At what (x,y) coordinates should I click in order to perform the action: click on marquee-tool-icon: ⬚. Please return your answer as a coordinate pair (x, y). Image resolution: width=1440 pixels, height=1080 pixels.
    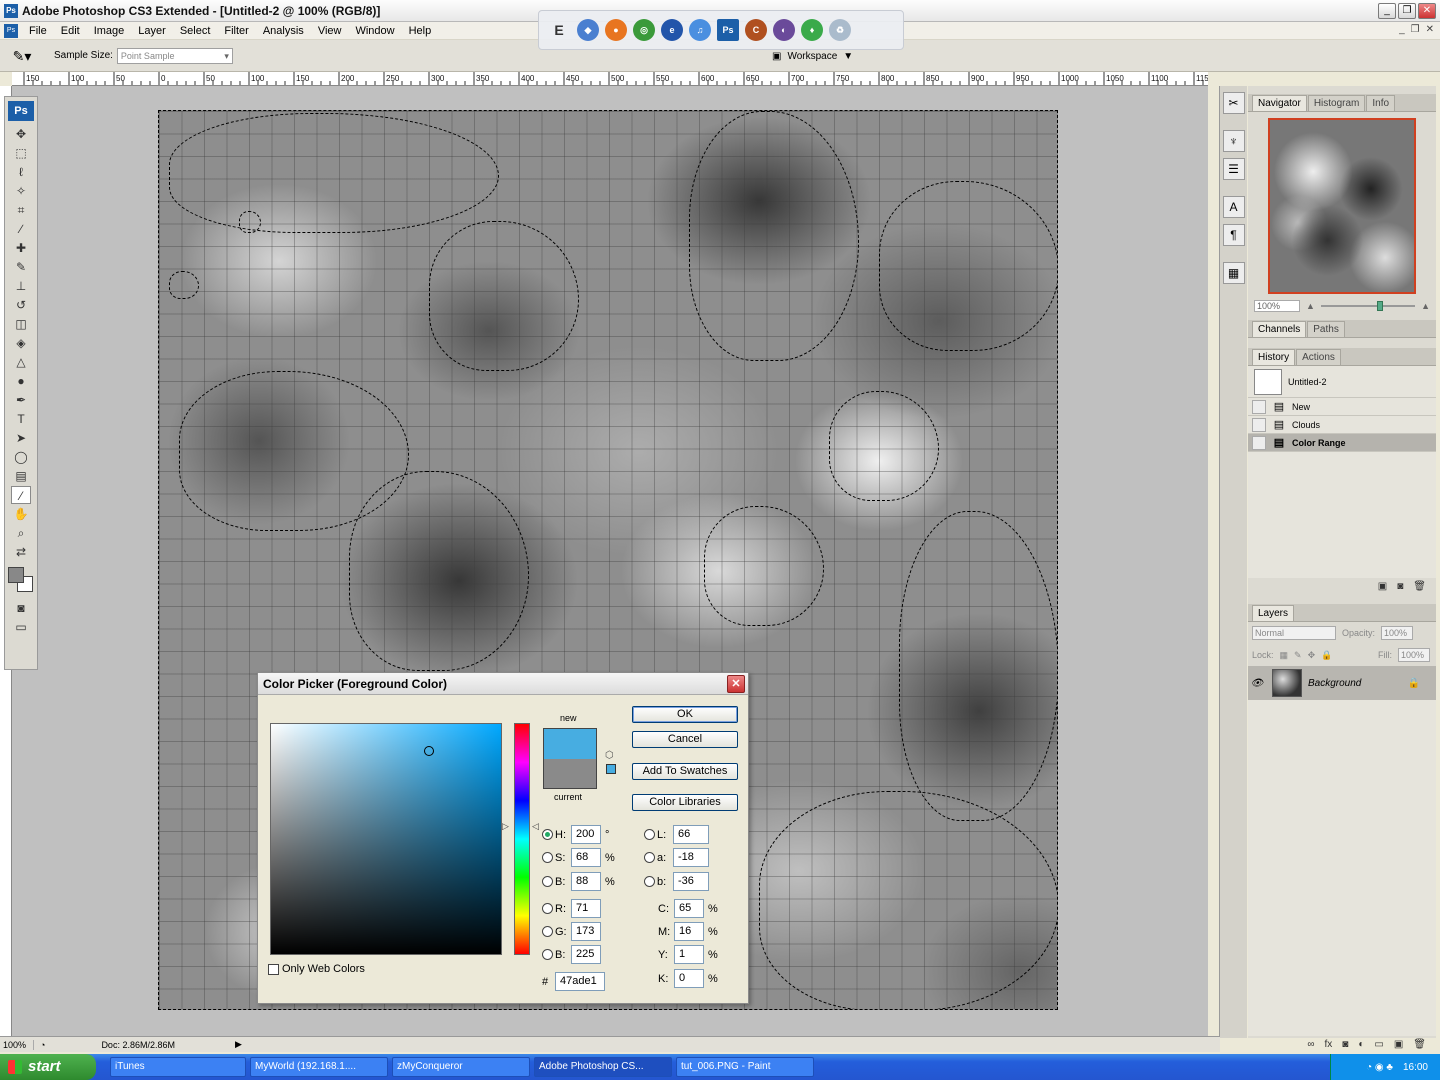
    Looking at the image, I should click on (21, 153).